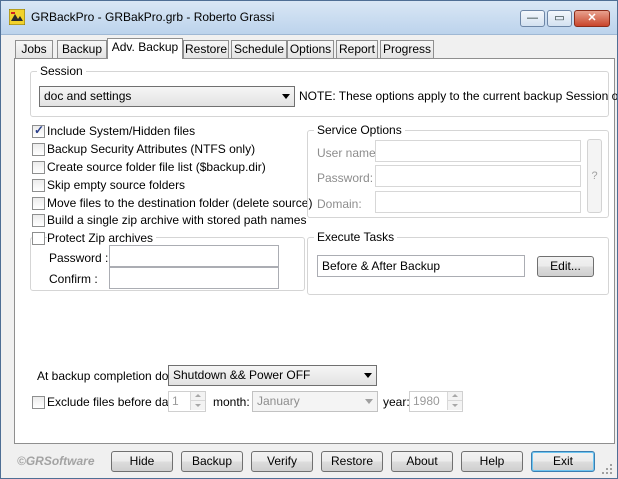 This screenshot has height=479, width=618. What do you see at coordinates (175, 401) in the screenshot?
I see `day-value: 1` at bounding box center [175, 401].